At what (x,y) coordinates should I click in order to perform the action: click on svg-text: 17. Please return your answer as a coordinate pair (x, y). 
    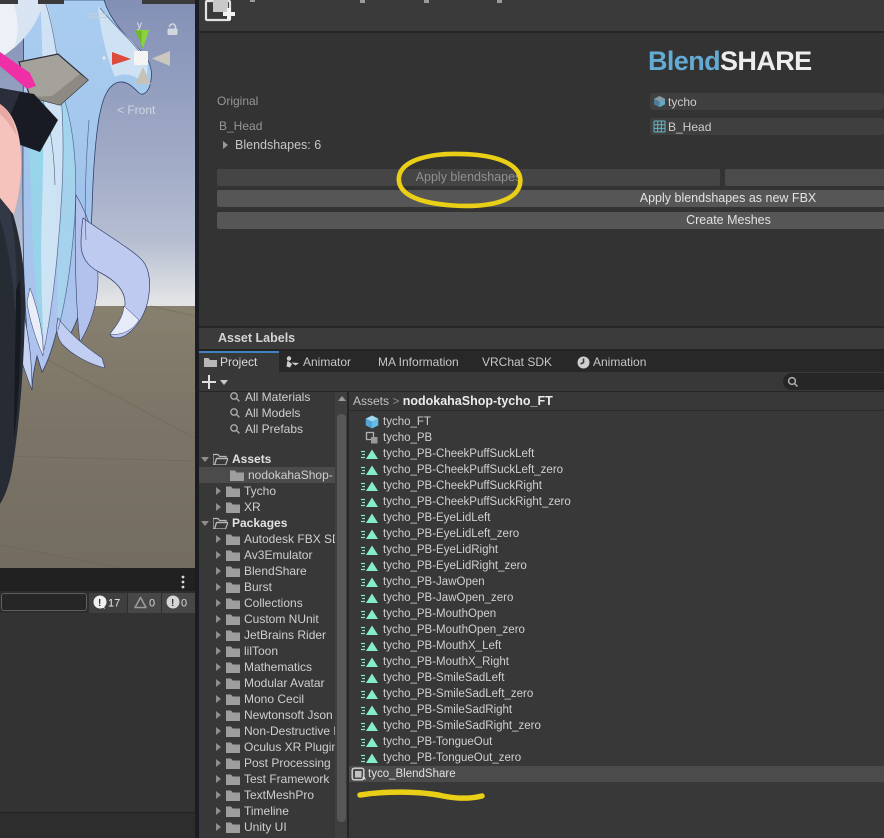
    Looking at the image, I should click on (114, 604).